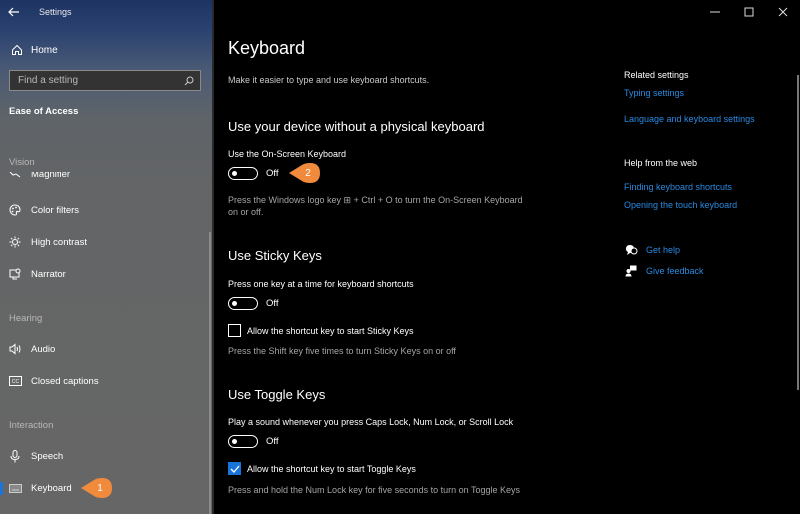 The height and width of the screenshot is (514, 800). What do you see at coordinates (654, 93) in the screenshot?
I see `typing-settings-link: Typing settings` at bounding box center [654, 93].